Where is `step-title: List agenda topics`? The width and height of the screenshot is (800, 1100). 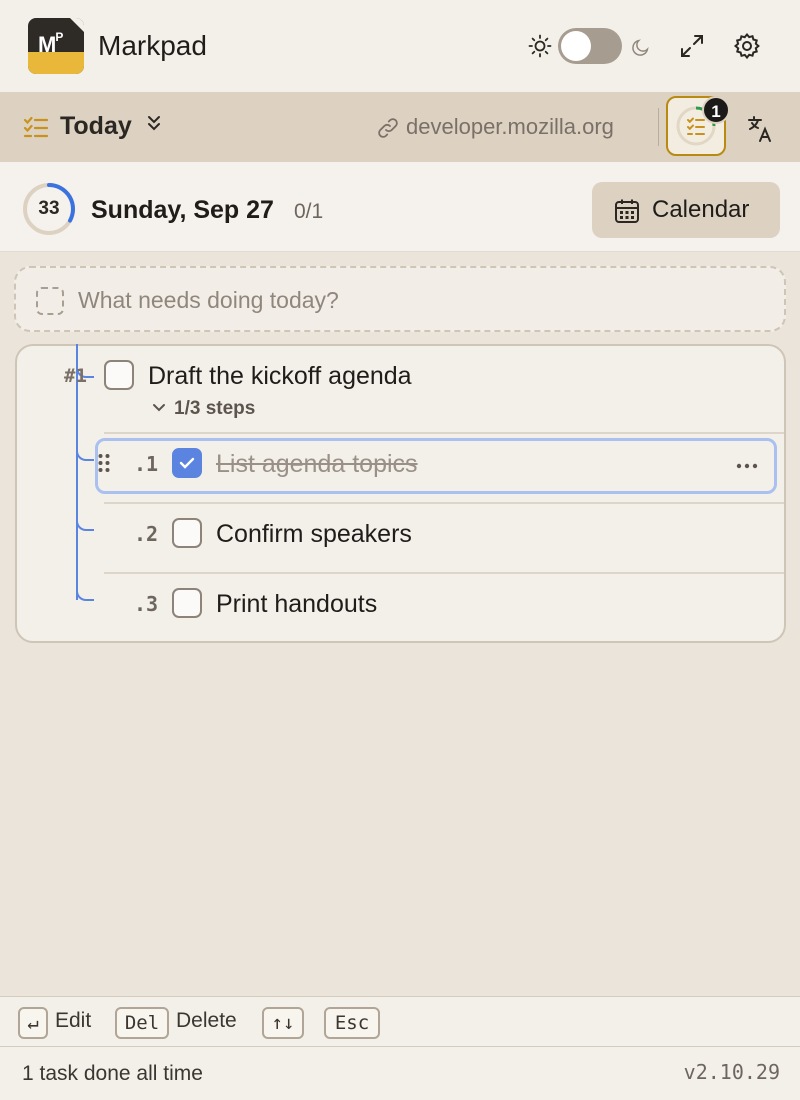 step-title: List agenda topics is located at coordinates (317, 464).